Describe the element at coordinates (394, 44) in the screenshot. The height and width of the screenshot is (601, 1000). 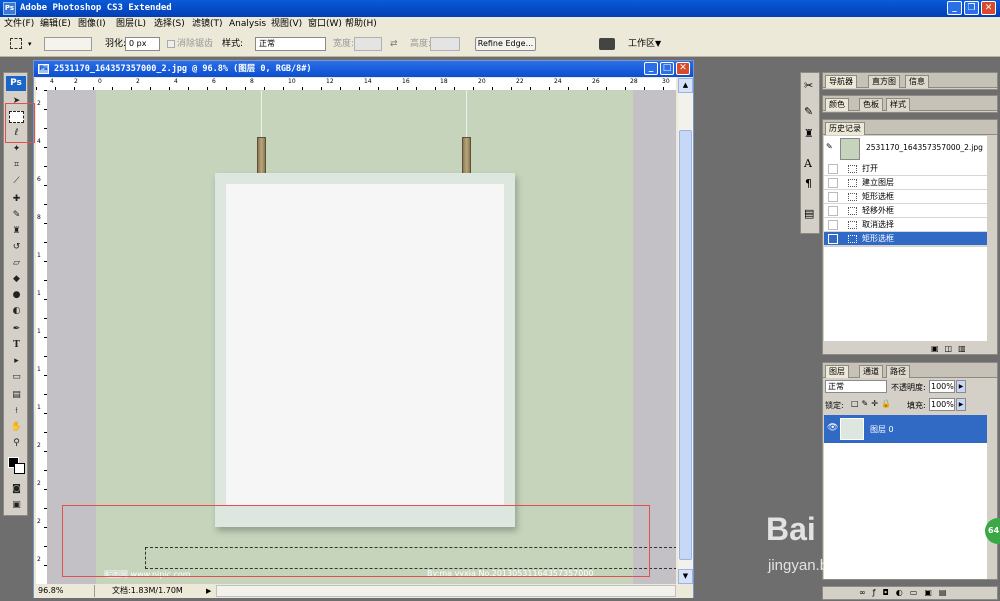
I see `swap-icon: ⇄` at that location.